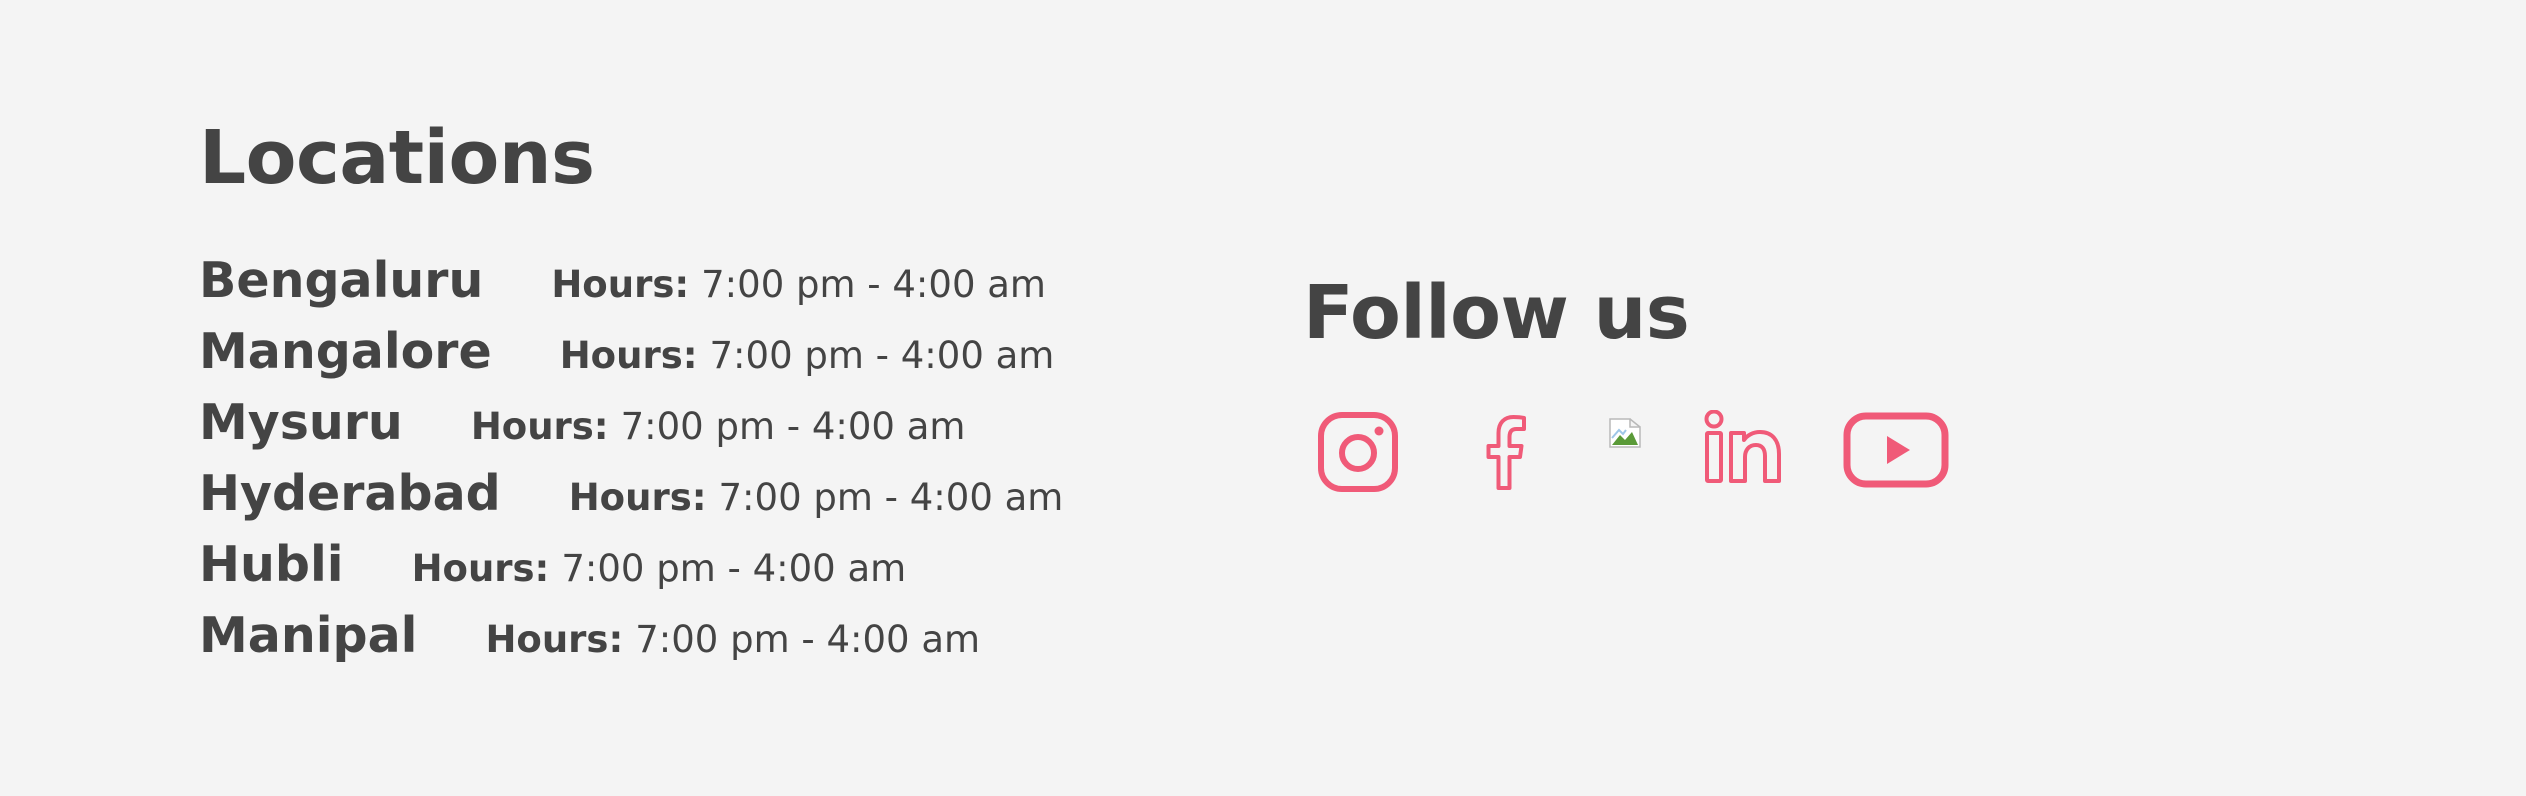 This screenshot has height=796, width=2526. I want to click on location-city: Mysuru, so click(301, 422).